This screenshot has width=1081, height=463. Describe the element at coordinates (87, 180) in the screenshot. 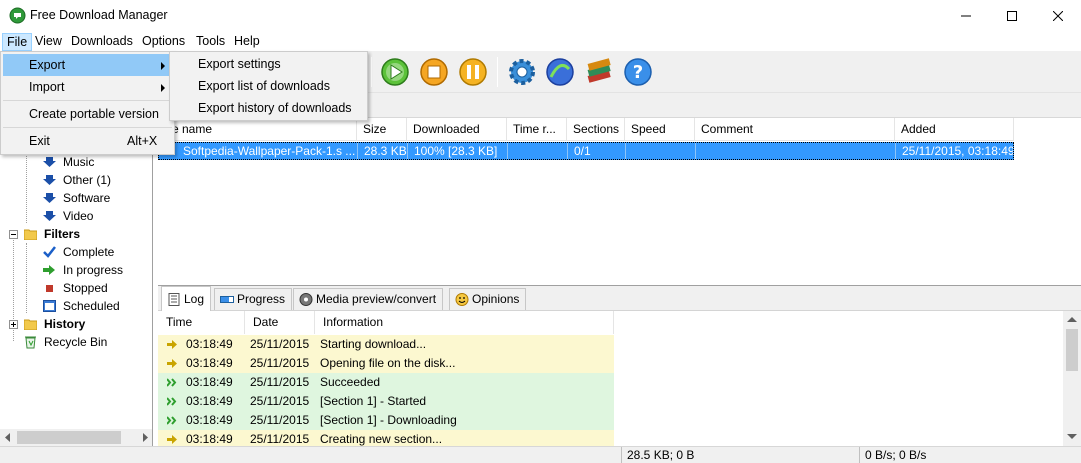

I see `tree-label: Other (1)` at that location.